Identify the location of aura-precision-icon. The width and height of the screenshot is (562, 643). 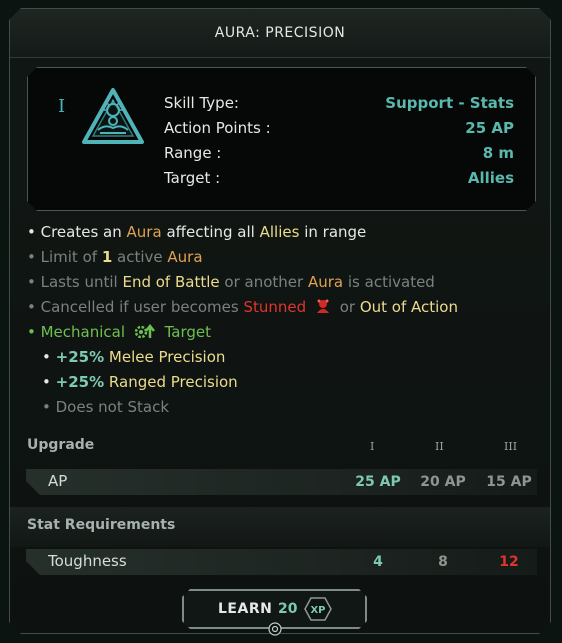
(113, 118).